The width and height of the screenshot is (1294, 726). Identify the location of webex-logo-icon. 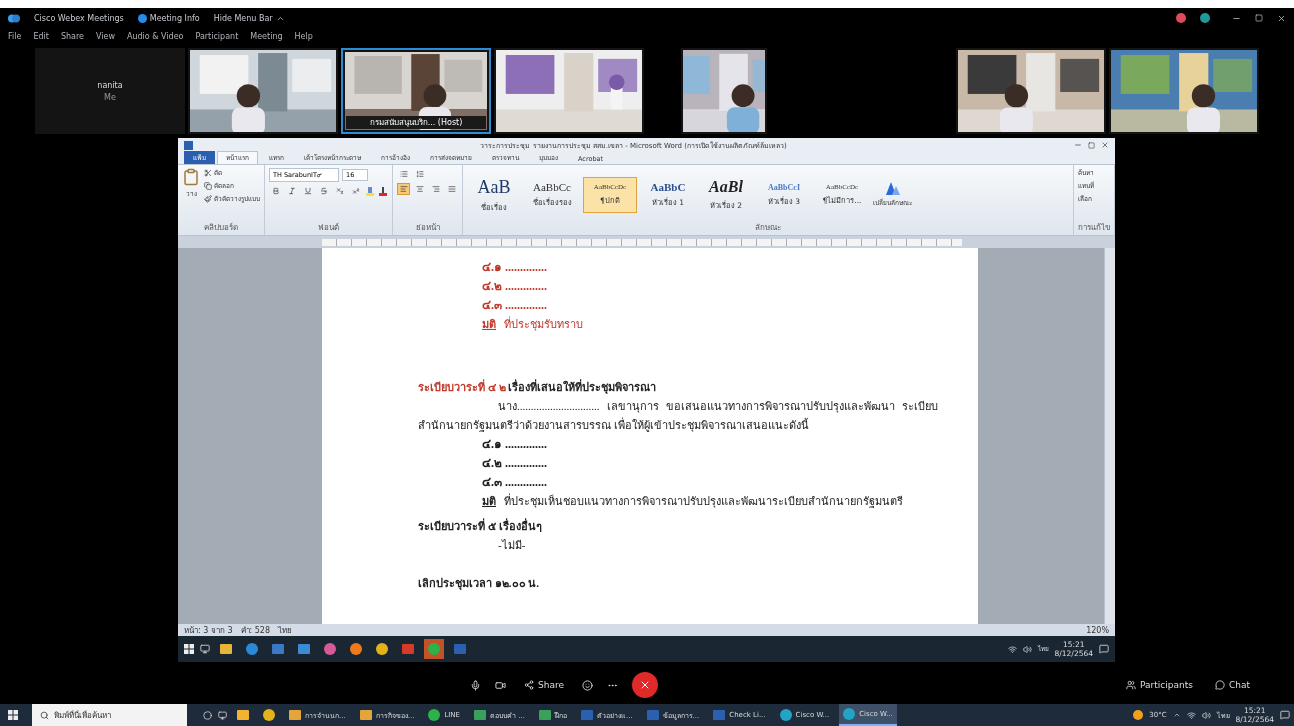
(14, 18).